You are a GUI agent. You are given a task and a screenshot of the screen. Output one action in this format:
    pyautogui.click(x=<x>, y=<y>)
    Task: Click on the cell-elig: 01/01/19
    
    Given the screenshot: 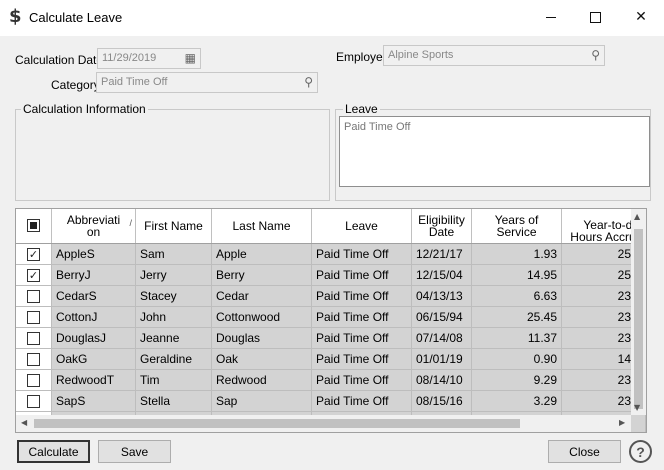 What is the action you would take?
    pyautogui.click(x=442, y=359)
    